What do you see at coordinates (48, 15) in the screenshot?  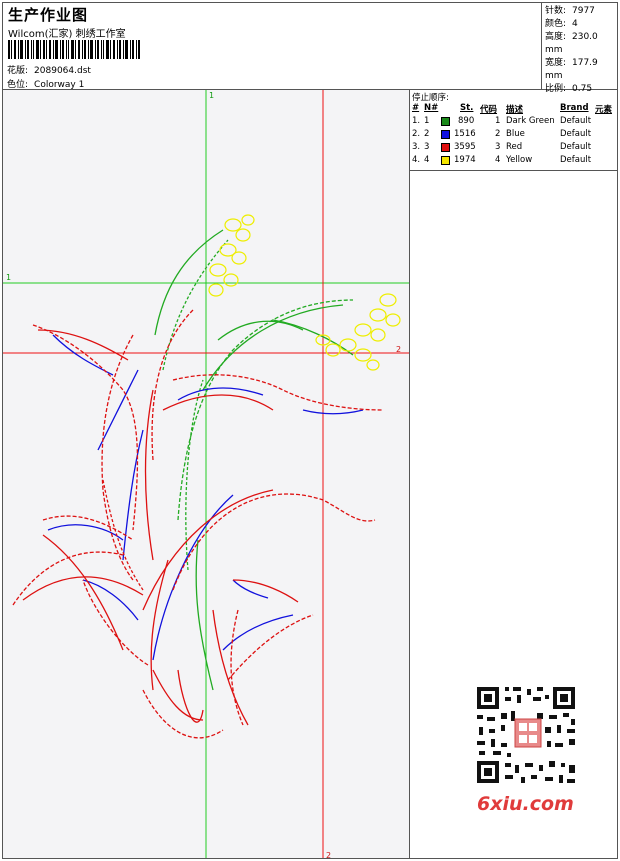 I see `sheet-title: 生产作业图` at bounding box center [48, 15].